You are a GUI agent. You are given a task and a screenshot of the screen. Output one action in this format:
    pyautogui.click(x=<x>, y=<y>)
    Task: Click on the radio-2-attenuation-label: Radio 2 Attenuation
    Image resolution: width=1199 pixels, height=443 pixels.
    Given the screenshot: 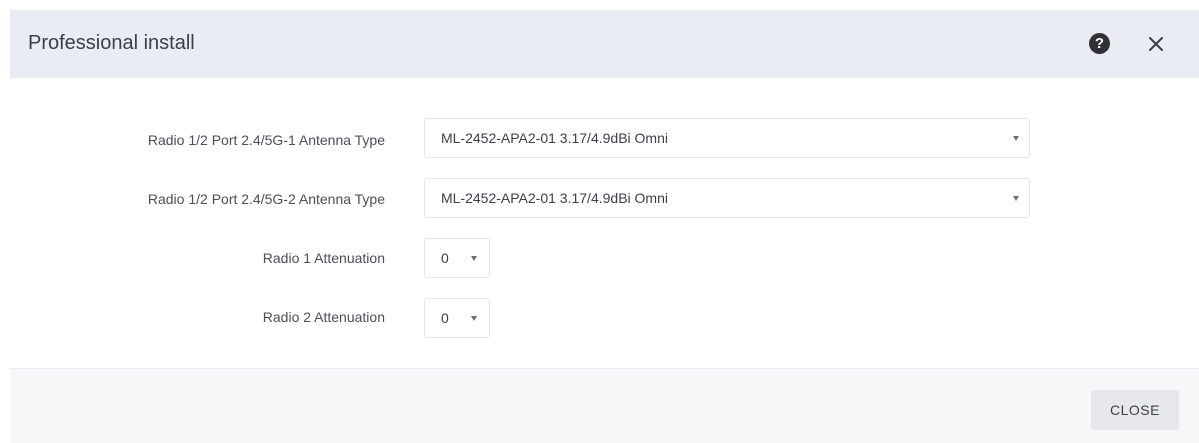 What is the action you would take?
    pyautogui.click(x=323, y=317)
    